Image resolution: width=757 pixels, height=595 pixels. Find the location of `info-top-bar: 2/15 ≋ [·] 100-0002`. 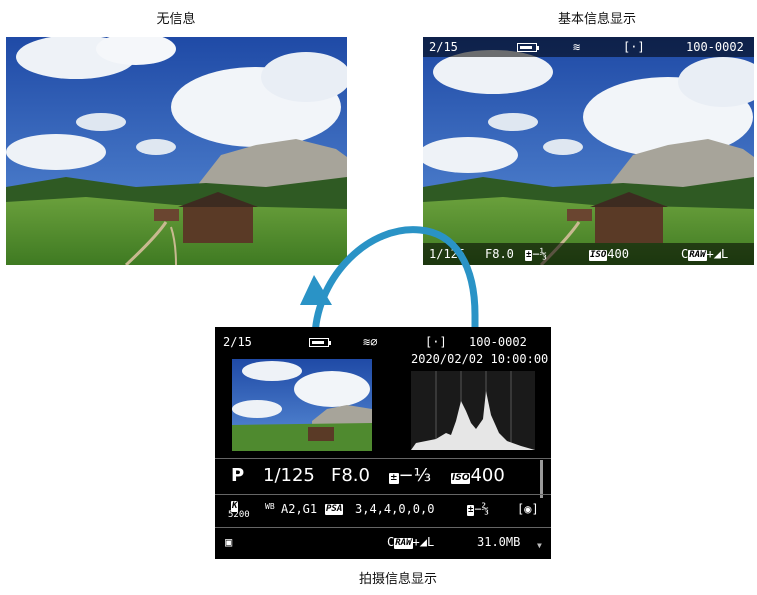

info-top-bar: 2/15 ≋ [·] 100-0002 is located at coordinates (588, 47).